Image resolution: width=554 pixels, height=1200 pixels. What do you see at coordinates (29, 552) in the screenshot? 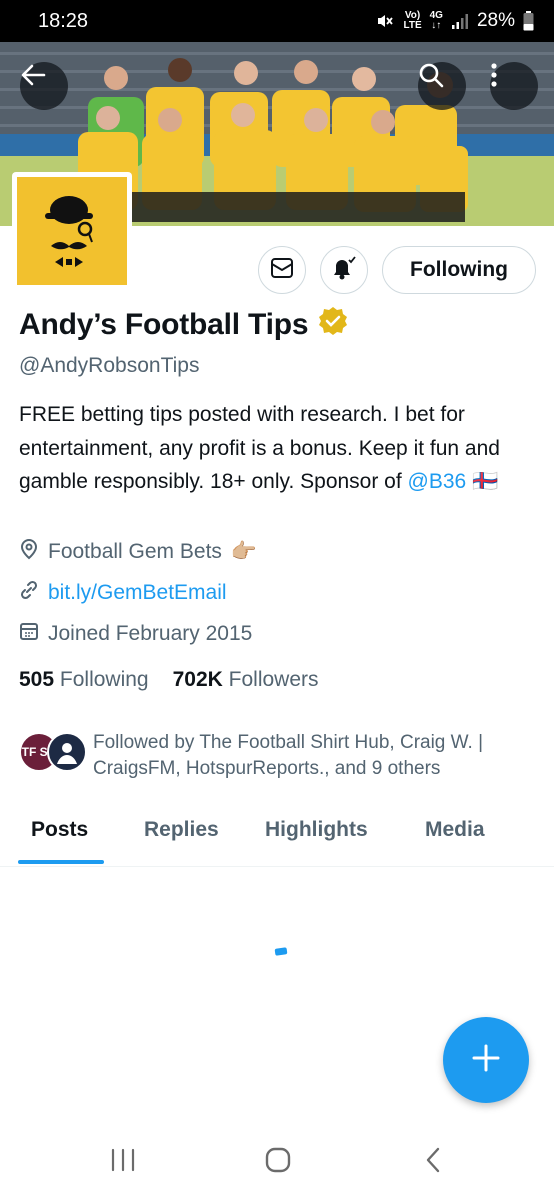
I see `location-pin-icon` at bounding box center [29, 552].